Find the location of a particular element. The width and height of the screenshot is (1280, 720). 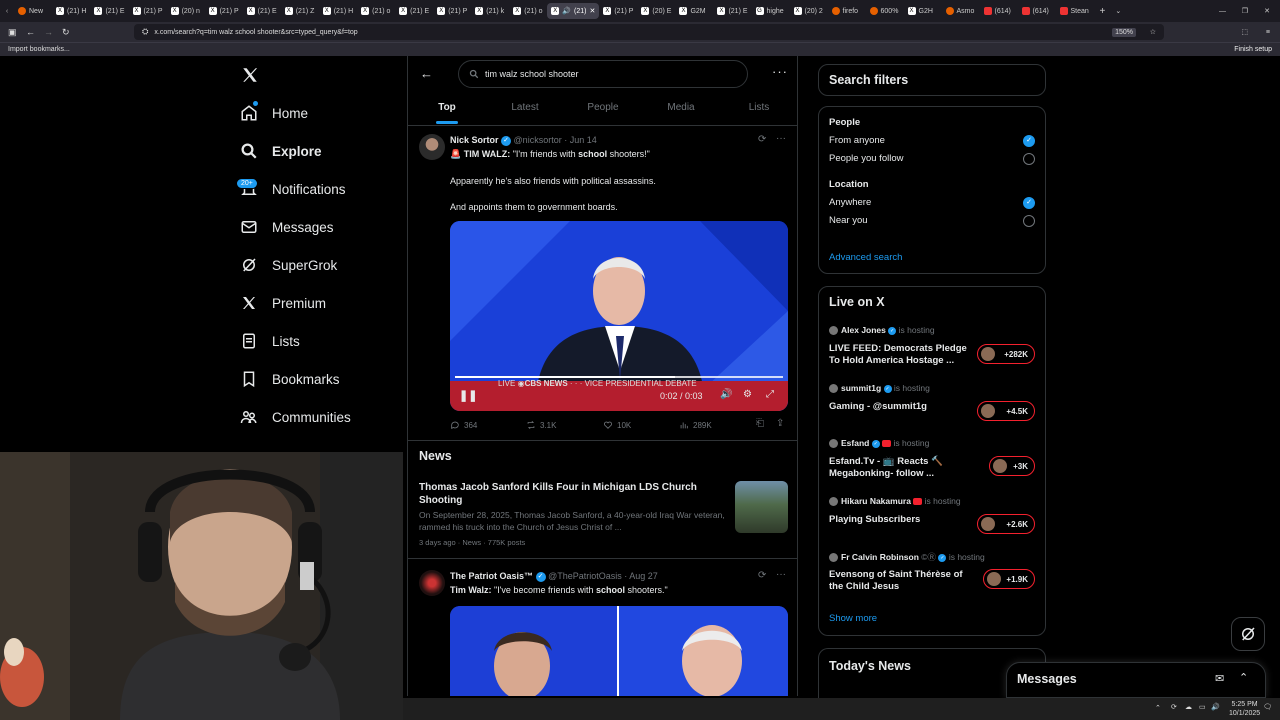

x-logo is located at coordinates (250, 75).